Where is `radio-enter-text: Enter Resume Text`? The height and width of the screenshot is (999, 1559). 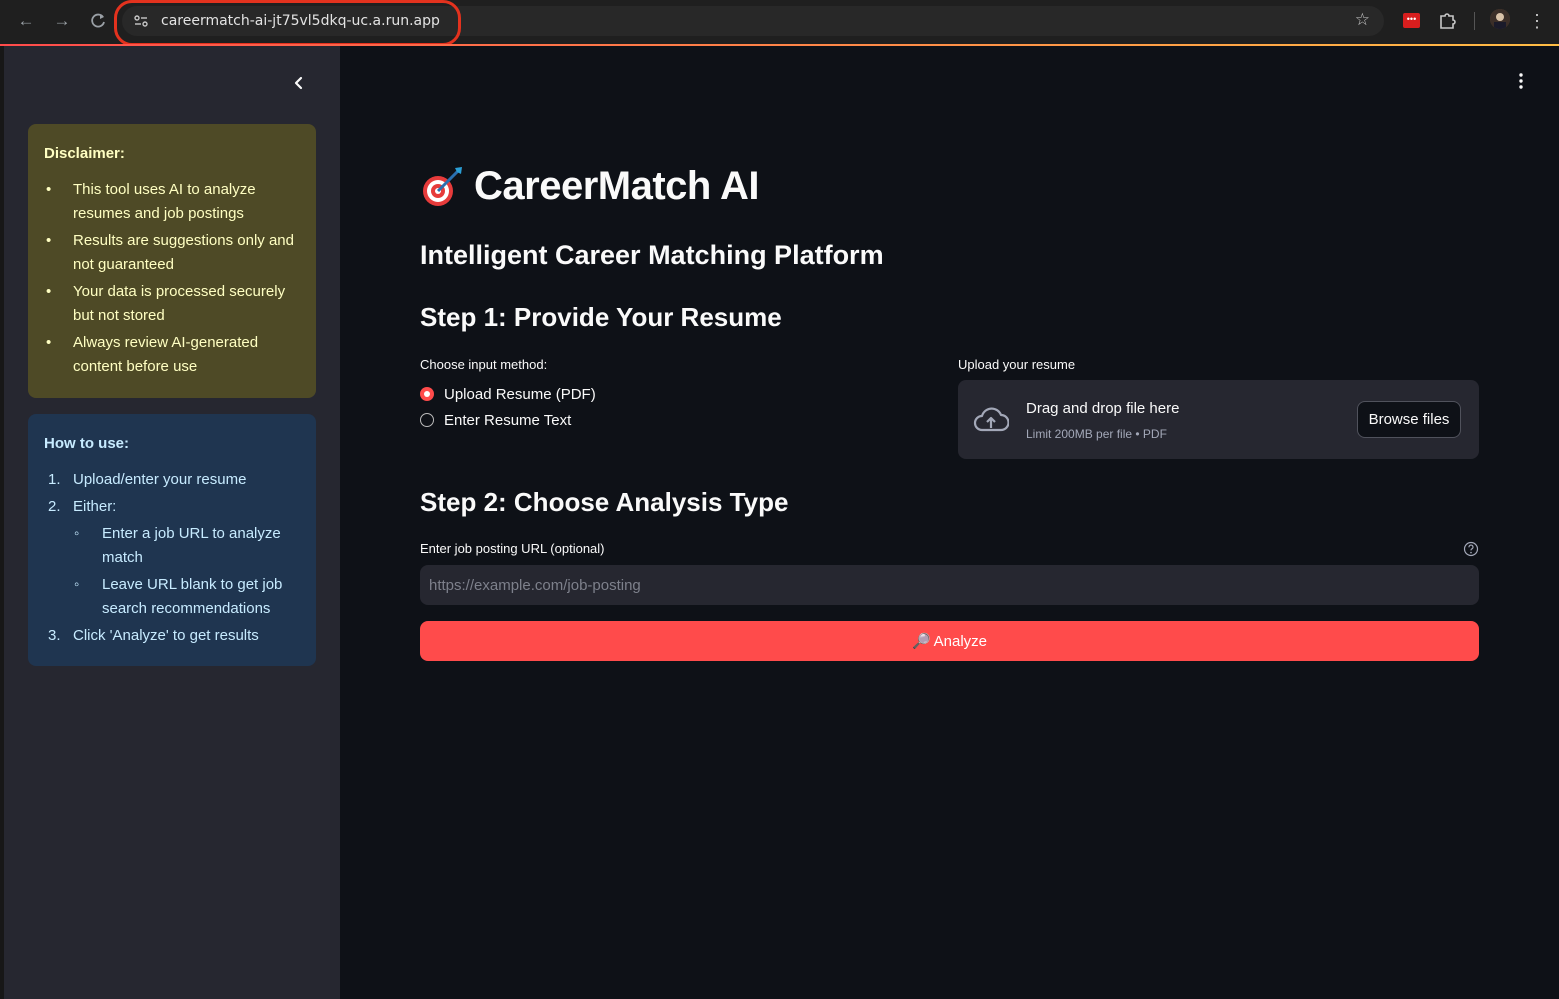 radio-enter-text: Enter Resume Text is located at coordinates (495, 420).